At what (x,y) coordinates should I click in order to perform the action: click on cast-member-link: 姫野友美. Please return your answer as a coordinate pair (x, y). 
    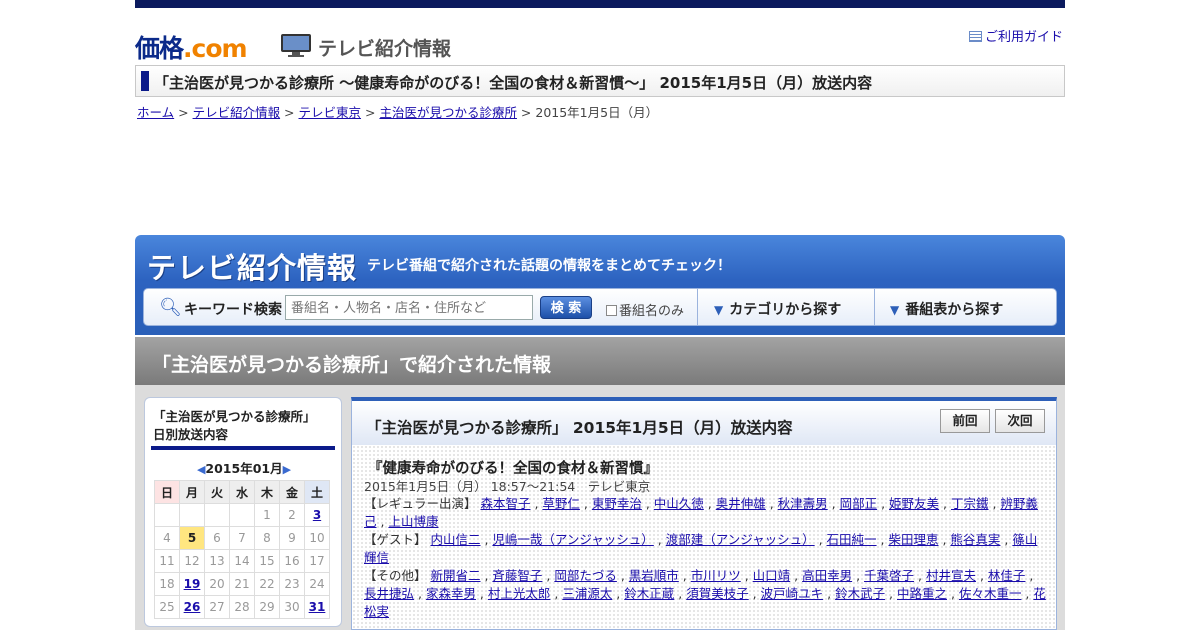
    Looking at the image, I should click on (914, 503).